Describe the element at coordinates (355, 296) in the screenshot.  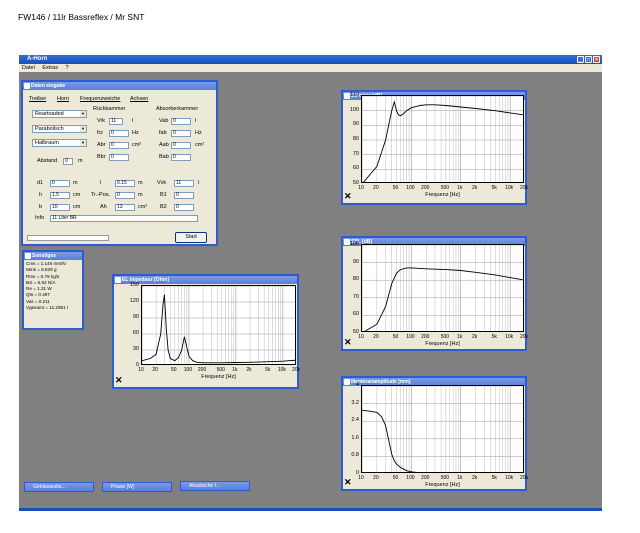
I see `y-tick-label: 70` at that location.